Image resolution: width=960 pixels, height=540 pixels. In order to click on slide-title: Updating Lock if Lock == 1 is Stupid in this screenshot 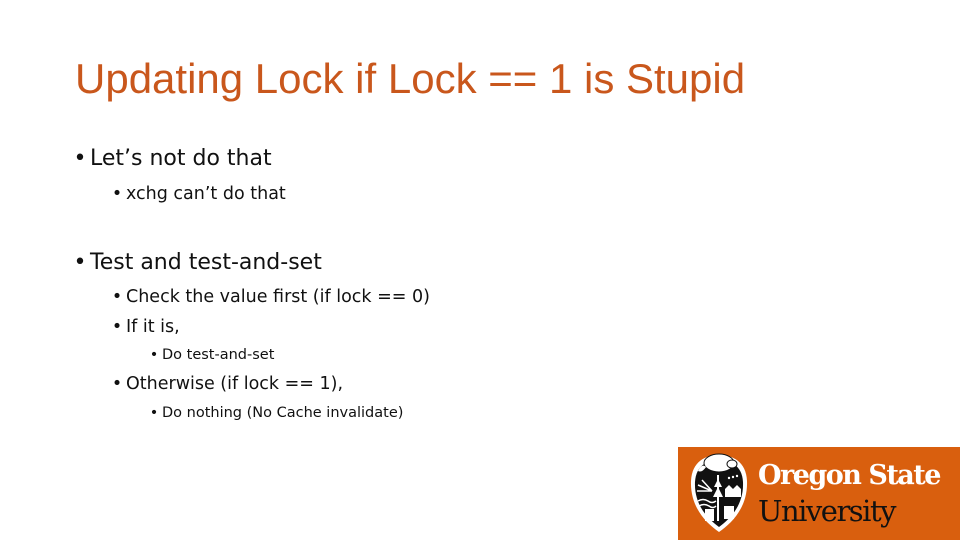, I will do `click(410, 78)`.